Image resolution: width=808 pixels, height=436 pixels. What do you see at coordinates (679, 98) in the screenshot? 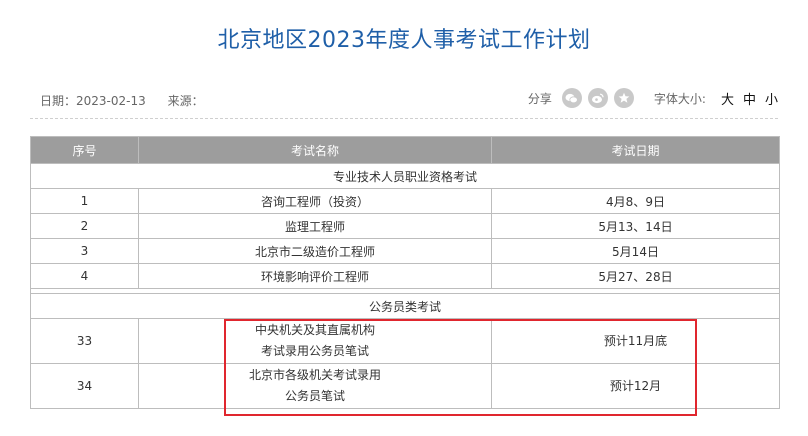
I see `font-size-label: 字体大小:` at bounding box center [679, 98].